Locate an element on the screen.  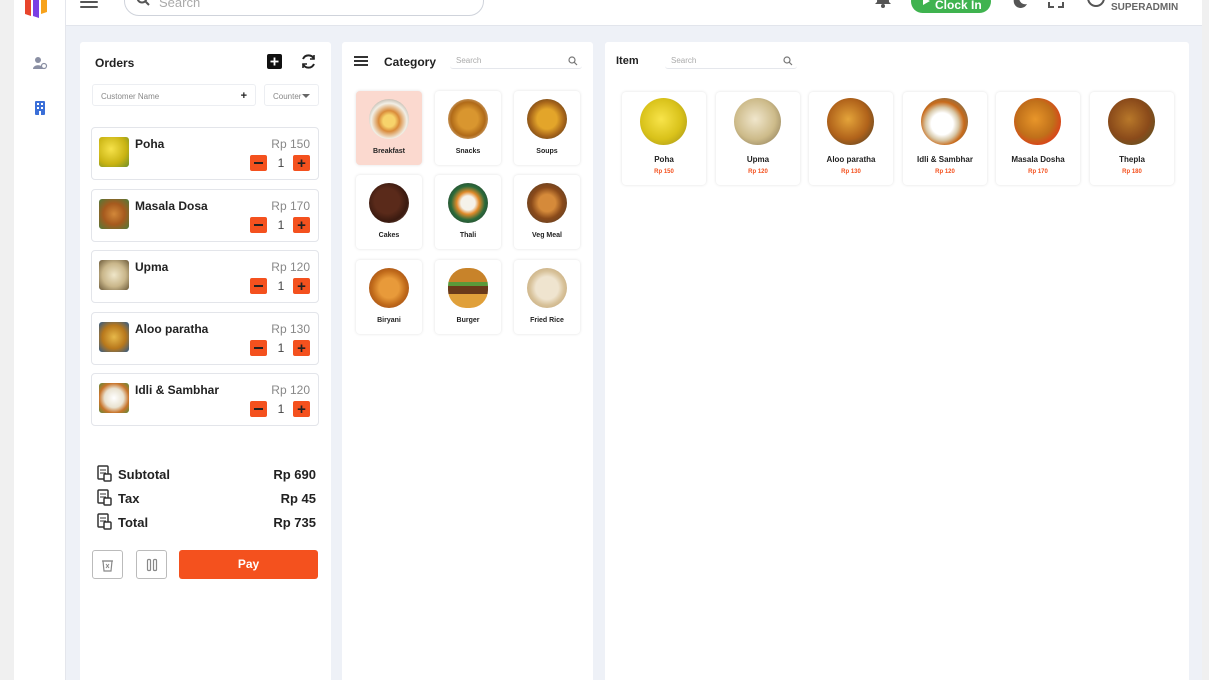
category-tile: Breakfast is located at coordinates (389, 128).